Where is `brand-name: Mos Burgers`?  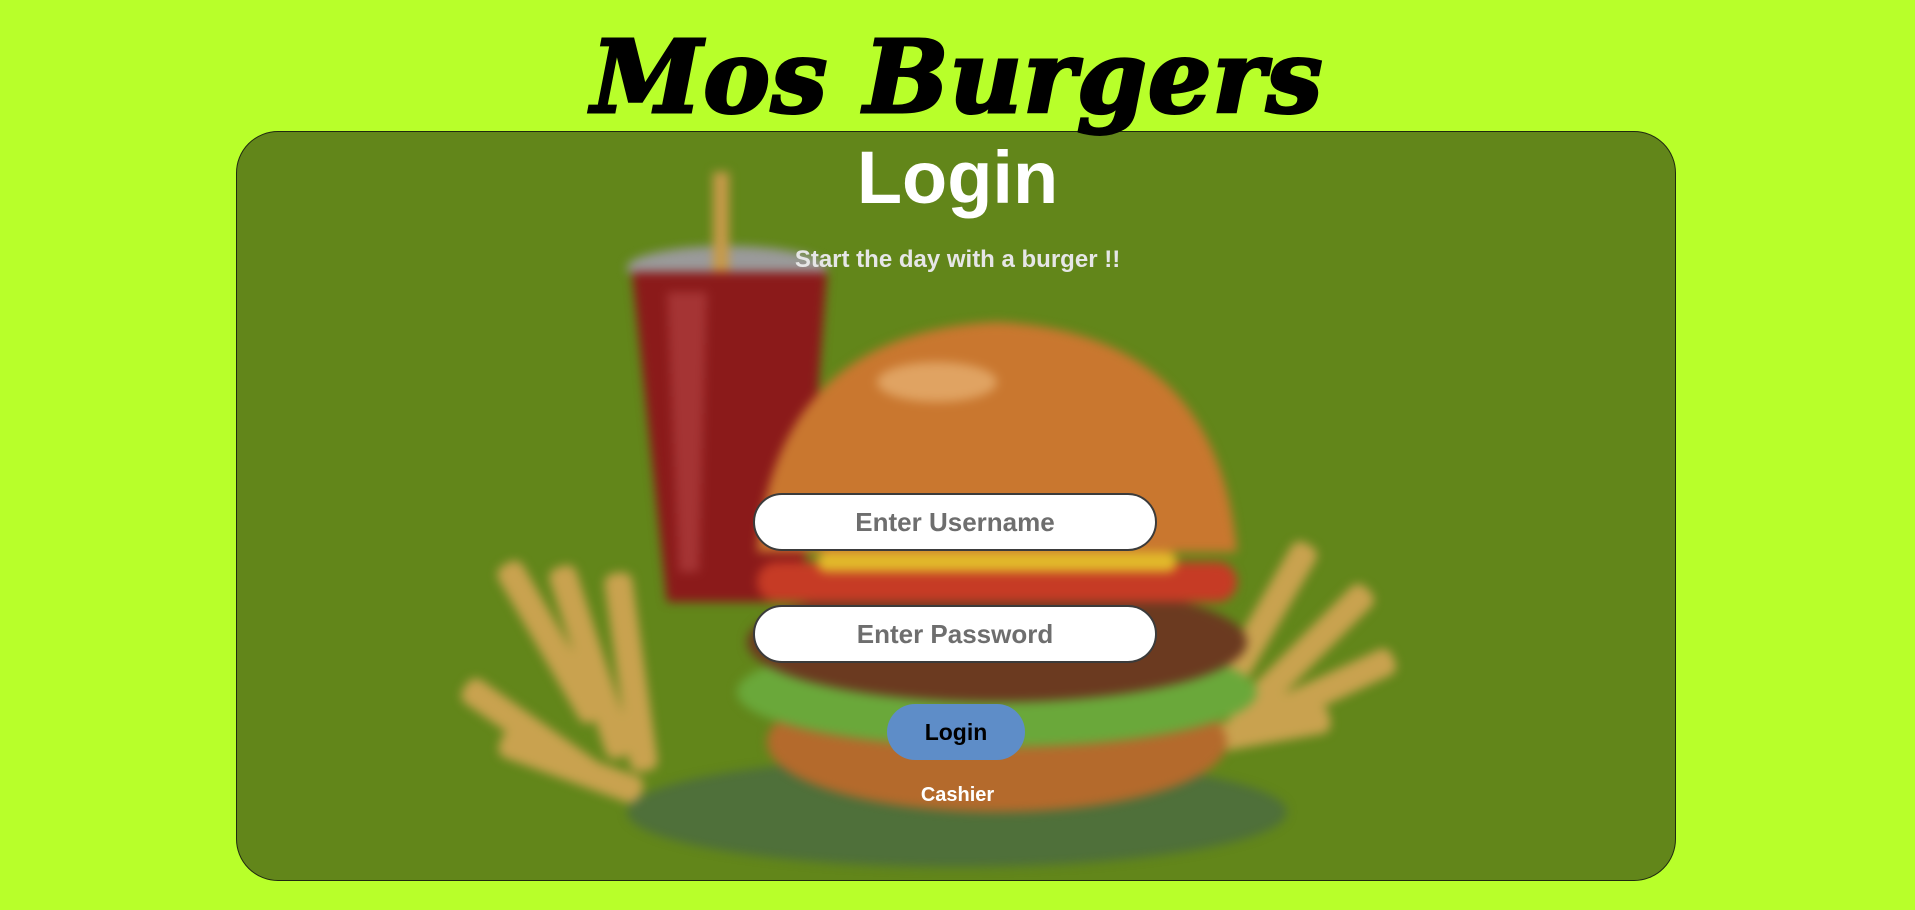
brand-name: Mos Burgers is located at coordinates (957, 77).